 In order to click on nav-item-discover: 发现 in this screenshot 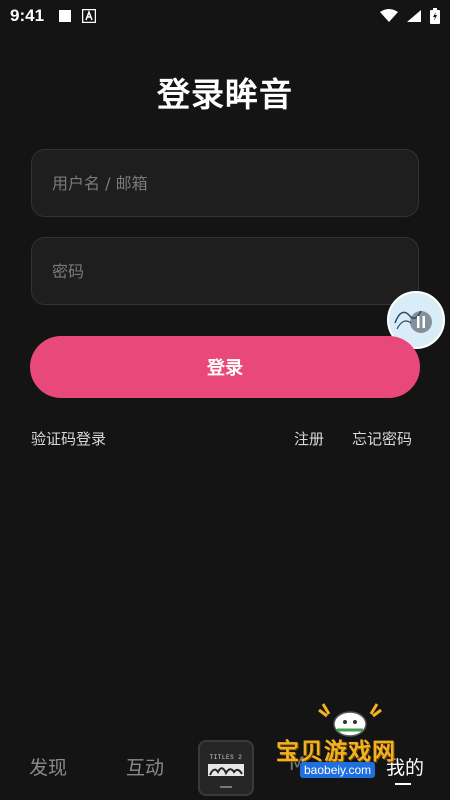, I will do `click(48, 766)`.